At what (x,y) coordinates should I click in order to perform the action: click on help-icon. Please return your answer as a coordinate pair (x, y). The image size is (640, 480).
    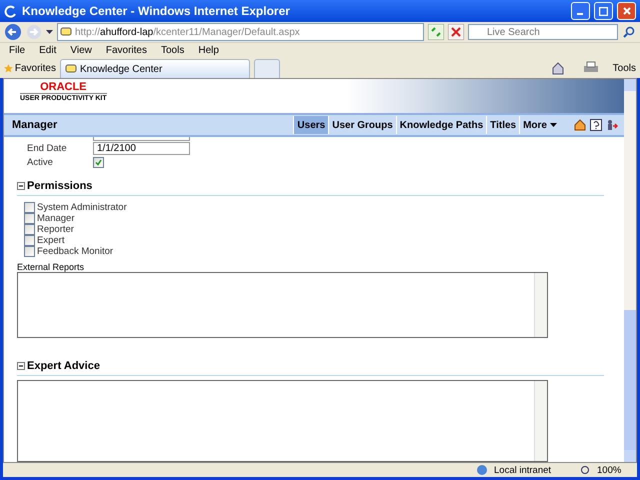
    Looking at the image, I should click on (596, 125).